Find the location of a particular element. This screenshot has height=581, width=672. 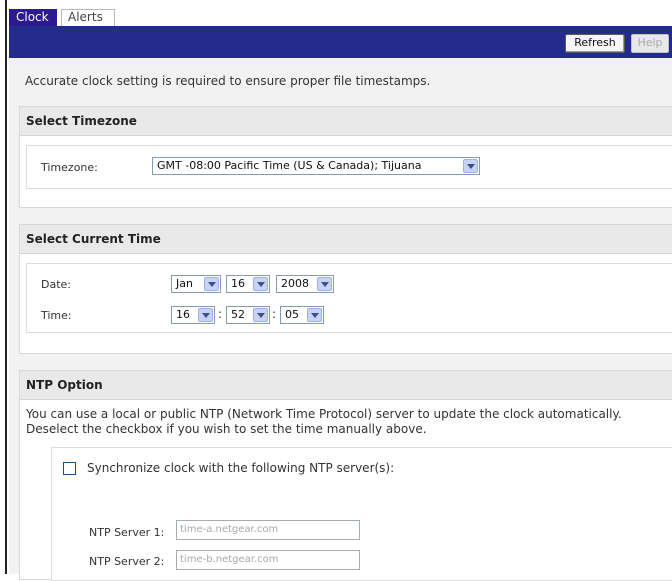

day-select-value: 16 is located at coordinates (238, 283).